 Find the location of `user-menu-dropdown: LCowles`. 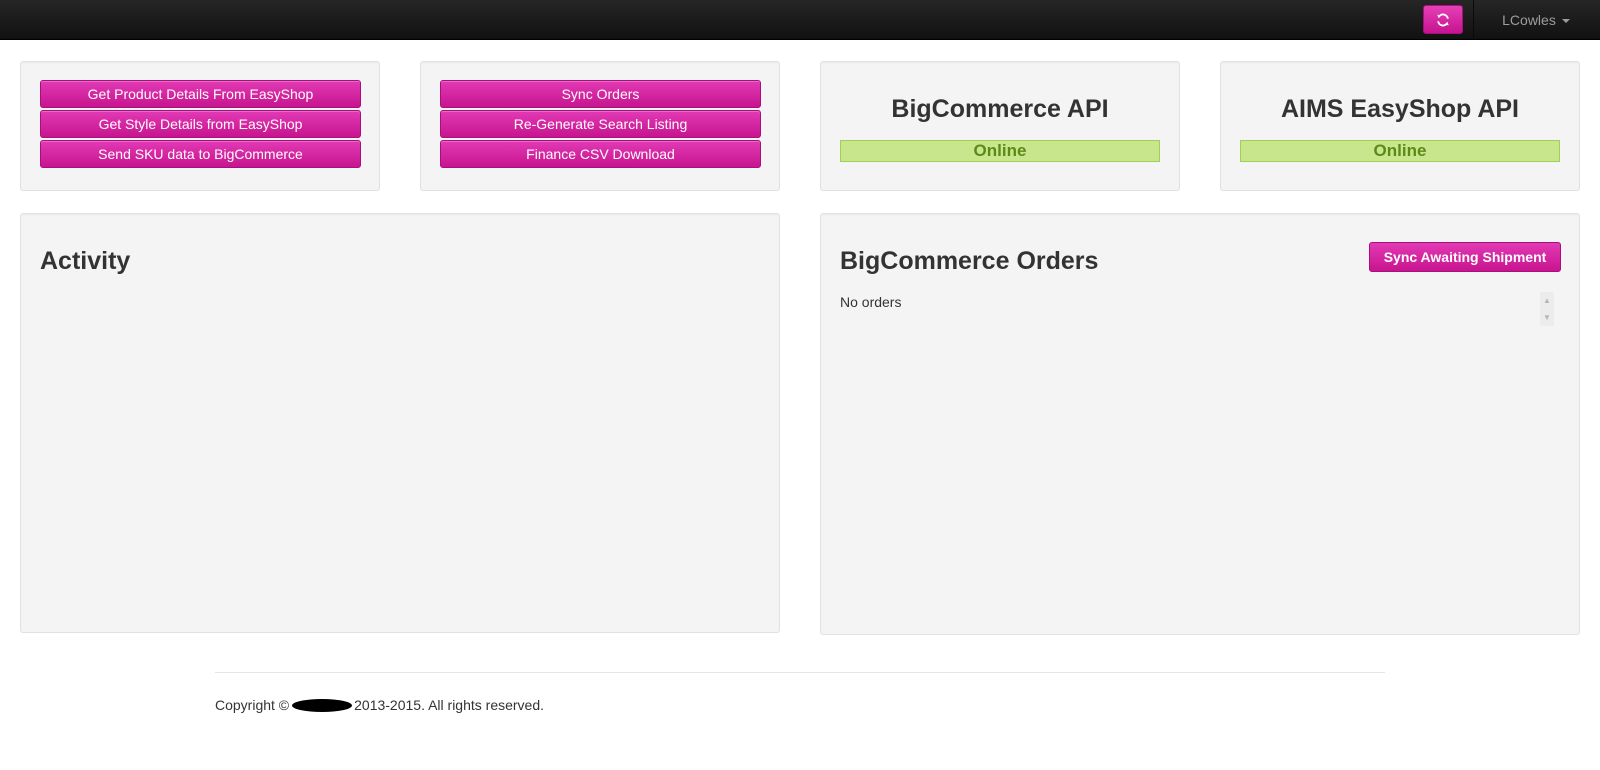

user-menu-dropdown: LCowles is located at coordinates (1536, 20).